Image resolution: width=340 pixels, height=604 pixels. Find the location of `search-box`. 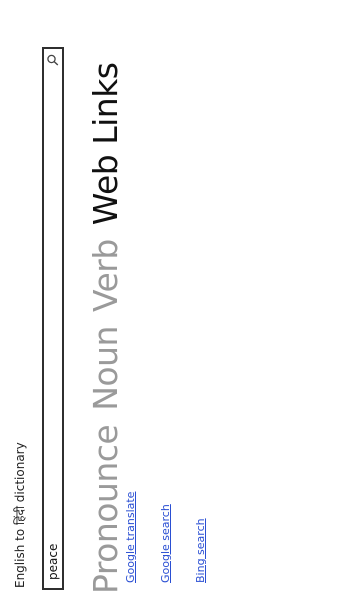

search-box is located at coordinates (53, 318).